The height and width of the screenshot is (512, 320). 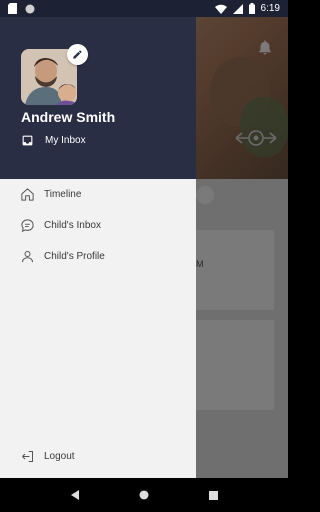 I want to click on user-name: Andrew Smith, so click(x=68, y=117).